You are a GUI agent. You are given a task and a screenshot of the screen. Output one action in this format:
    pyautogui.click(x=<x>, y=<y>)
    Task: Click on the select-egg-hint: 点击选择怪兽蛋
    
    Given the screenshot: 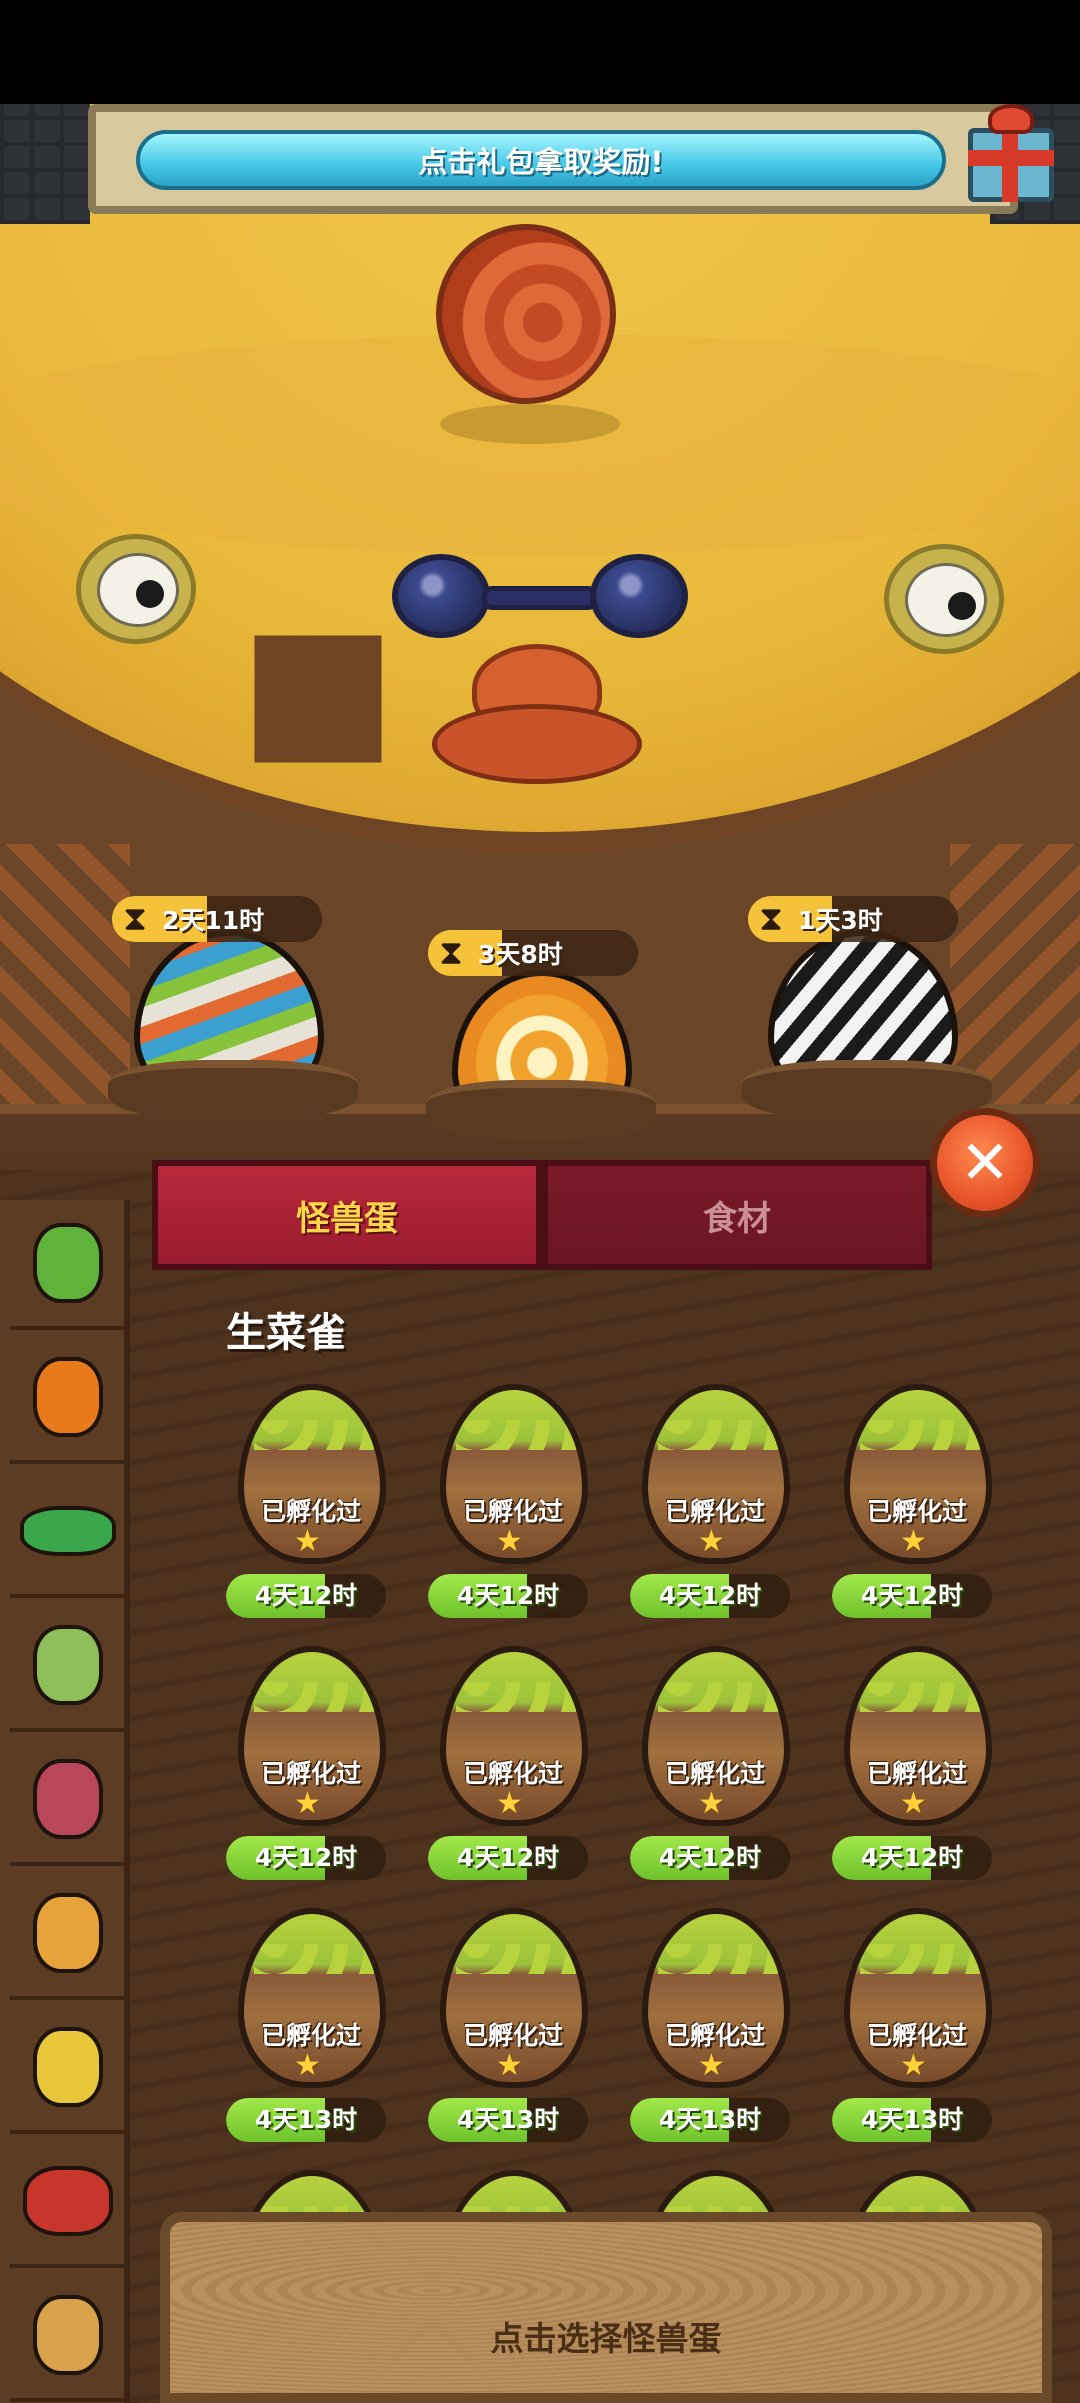 What is the action you would take?
    pyautogui.click(x=606, y=2338)
    